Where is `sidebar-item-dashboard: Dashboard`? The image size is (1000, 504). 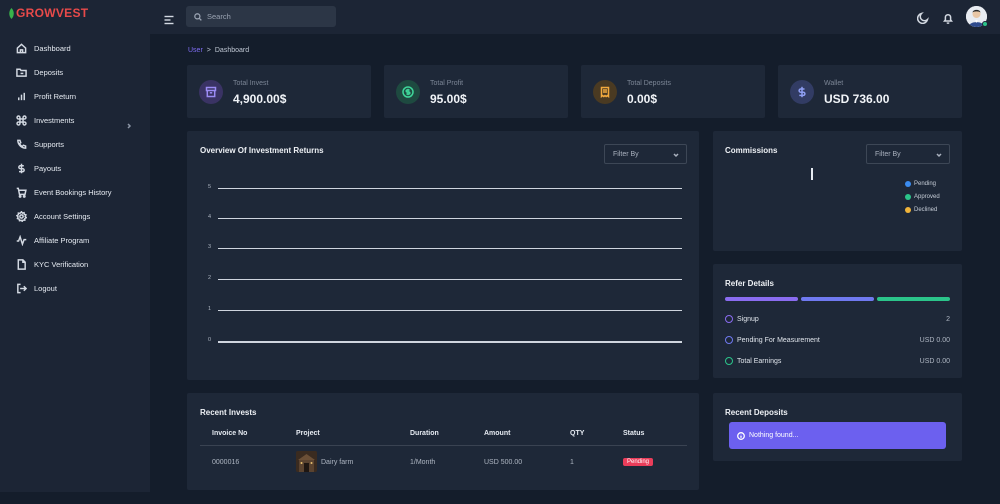
sidebar-item-dashboard: Dashboard is located at coordinates (75, 48).